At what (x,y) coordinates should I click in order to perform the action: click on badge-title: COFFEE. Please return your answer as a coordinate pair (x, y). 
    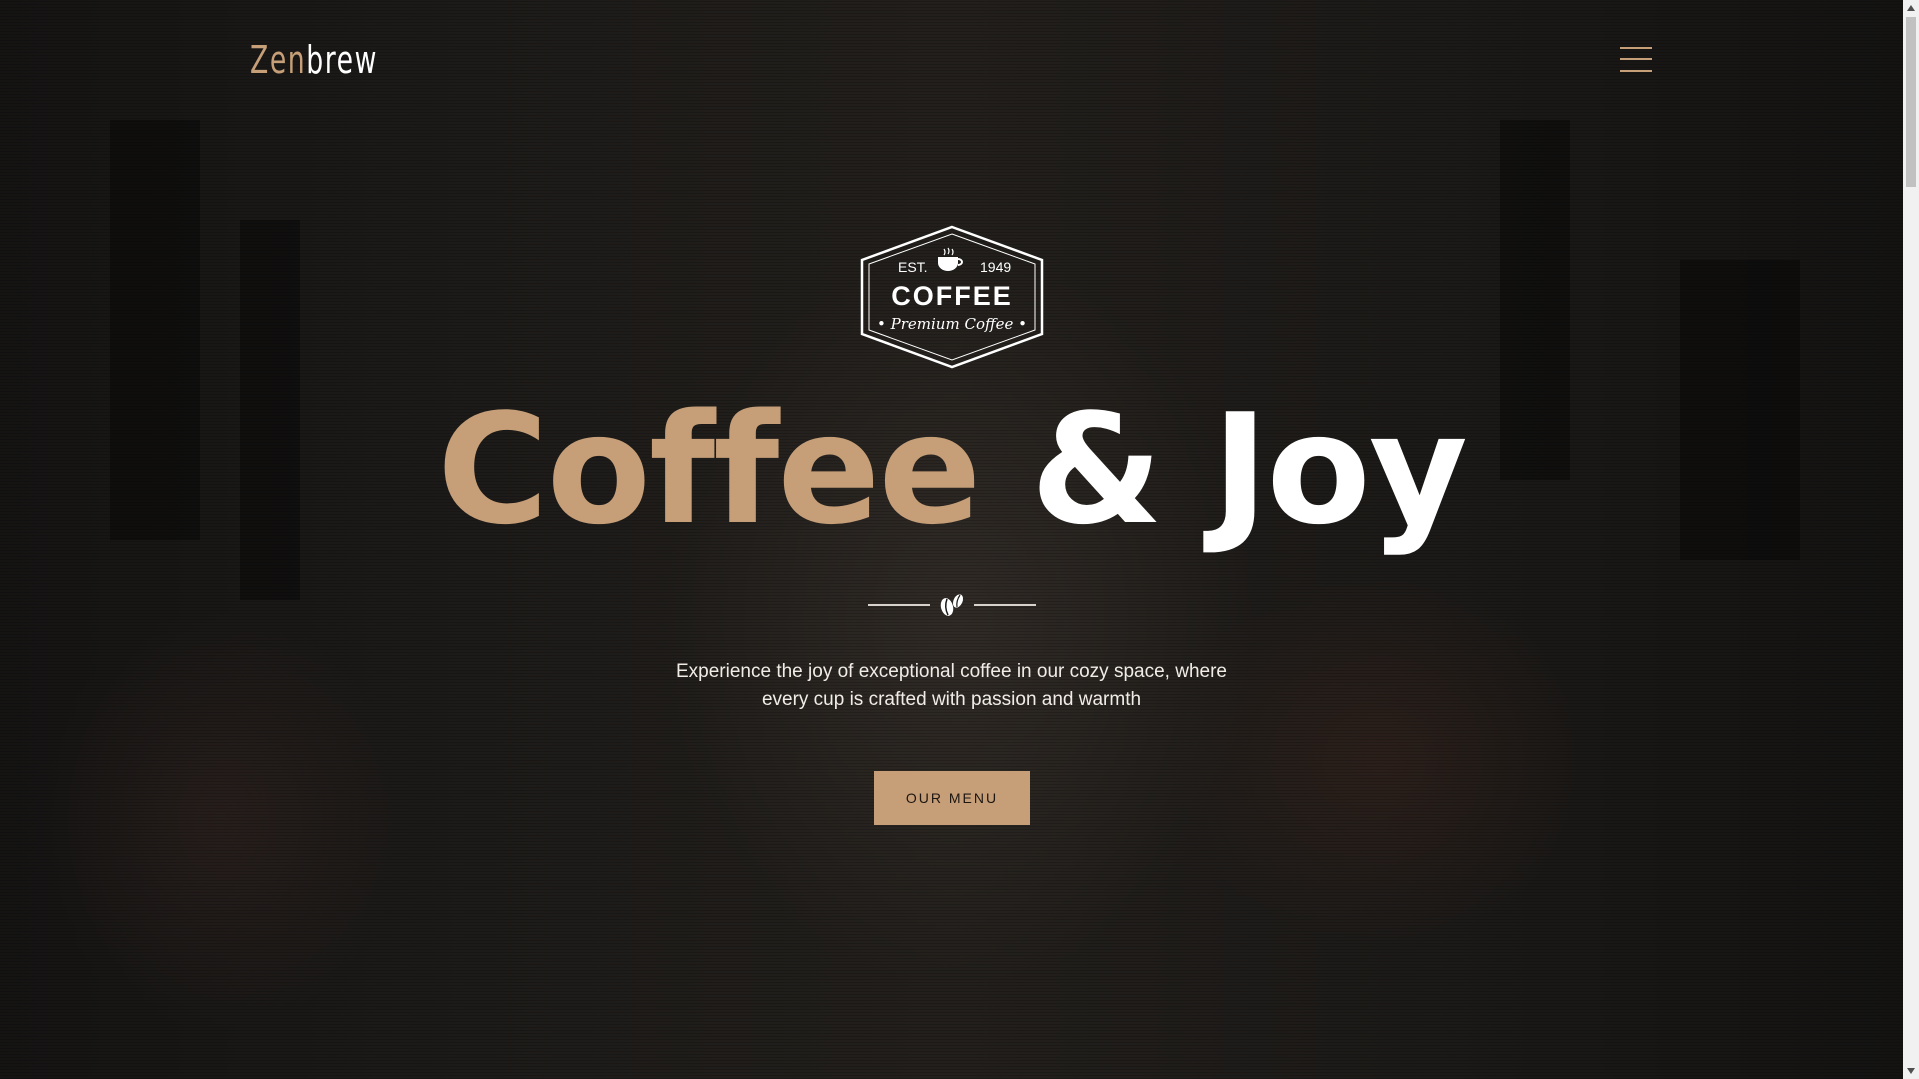
    Looking at the image, I should click on (952, 296).